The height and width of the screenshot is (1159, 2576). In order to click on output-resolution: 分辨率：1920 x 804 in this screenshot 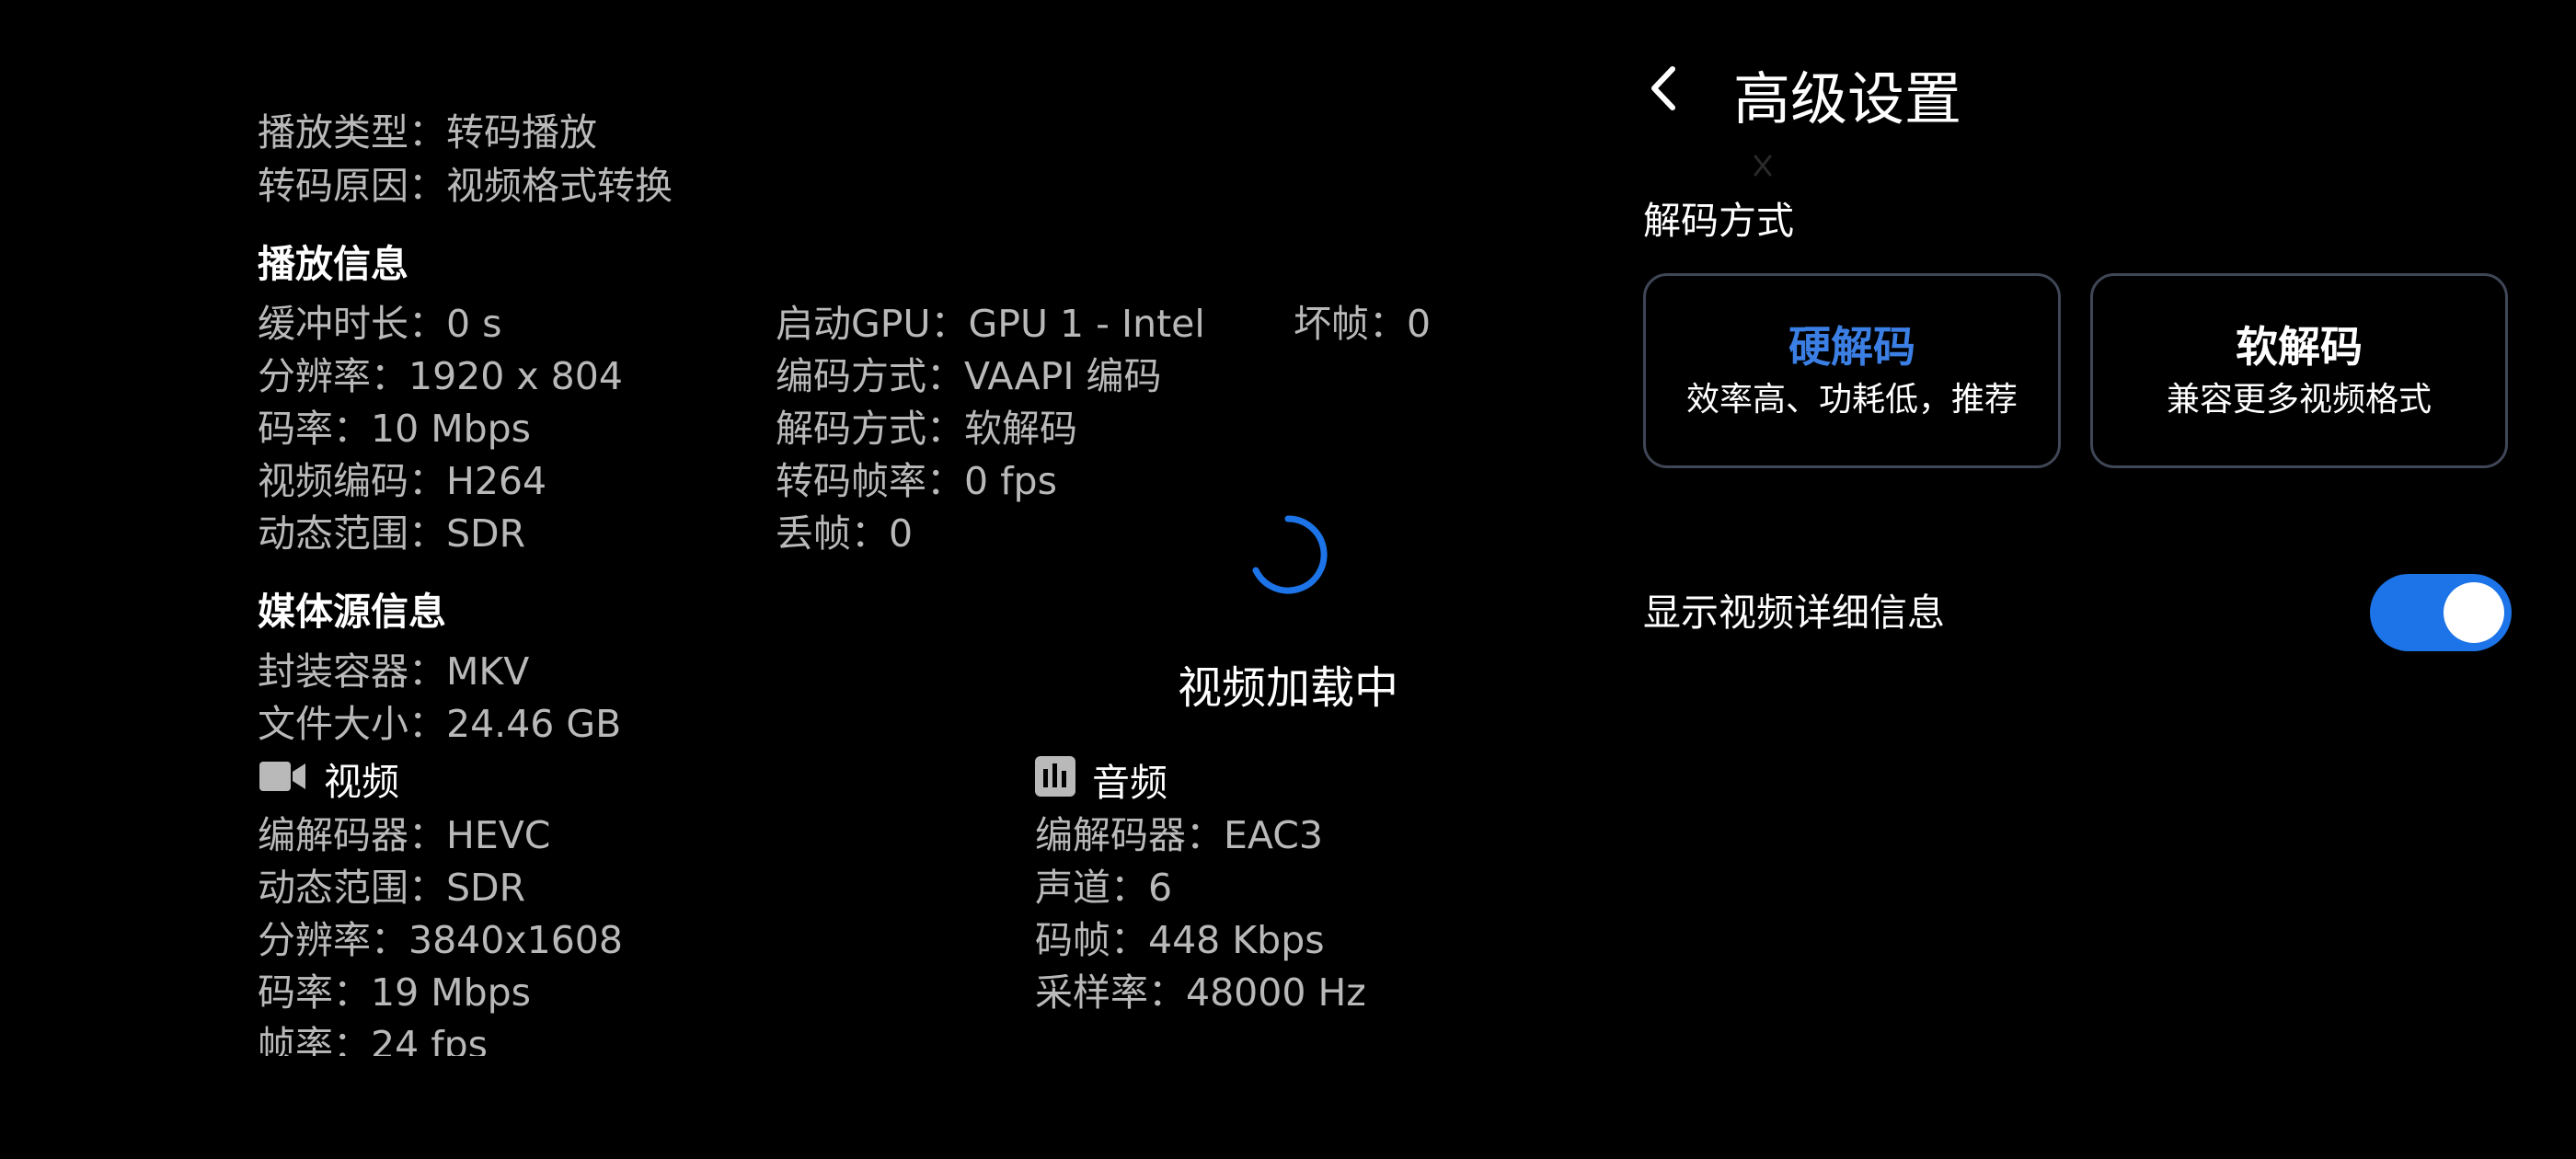, I will do `click(440, 376)`.